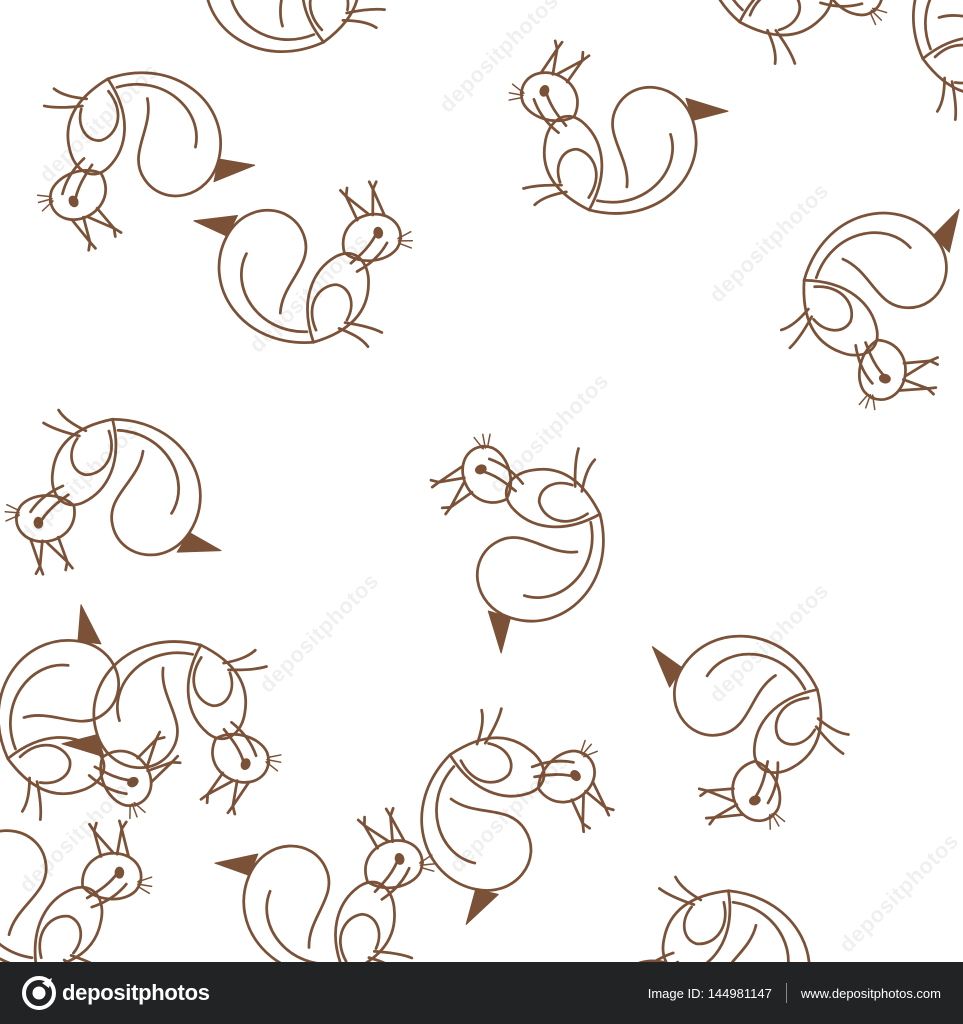  I want to click on brand-name: depositphotos, so click(136, 992).